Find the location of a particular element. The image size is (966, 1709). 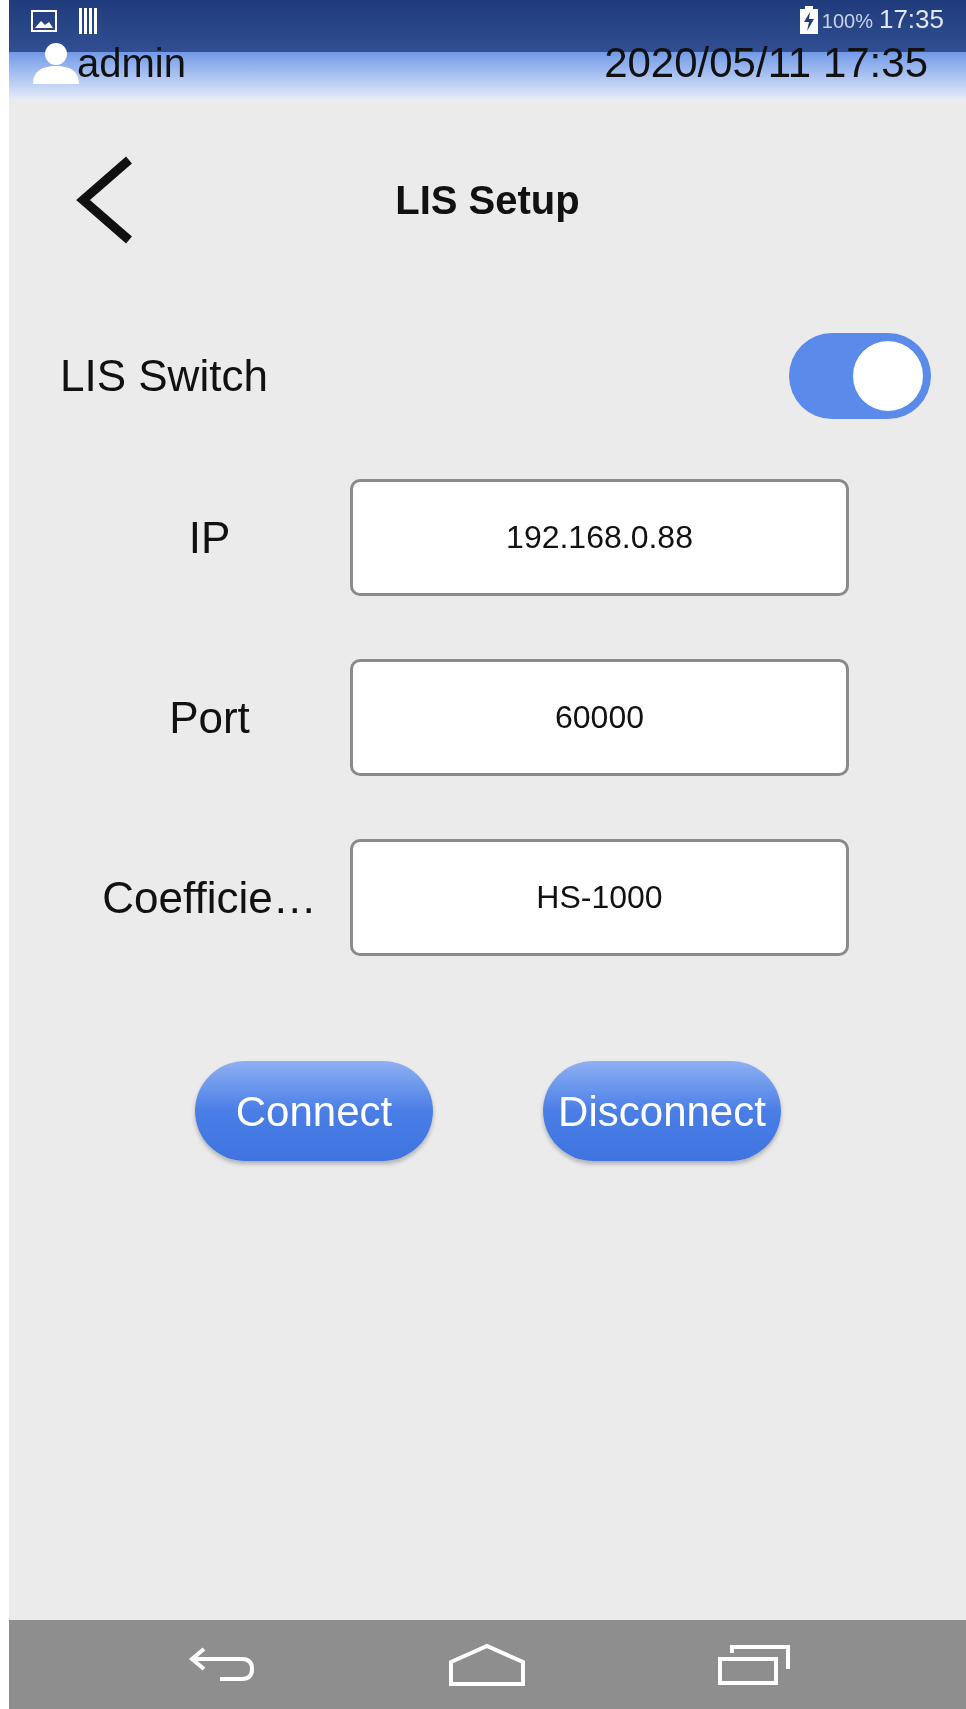

username: admin is located at coordinates (131, 63).